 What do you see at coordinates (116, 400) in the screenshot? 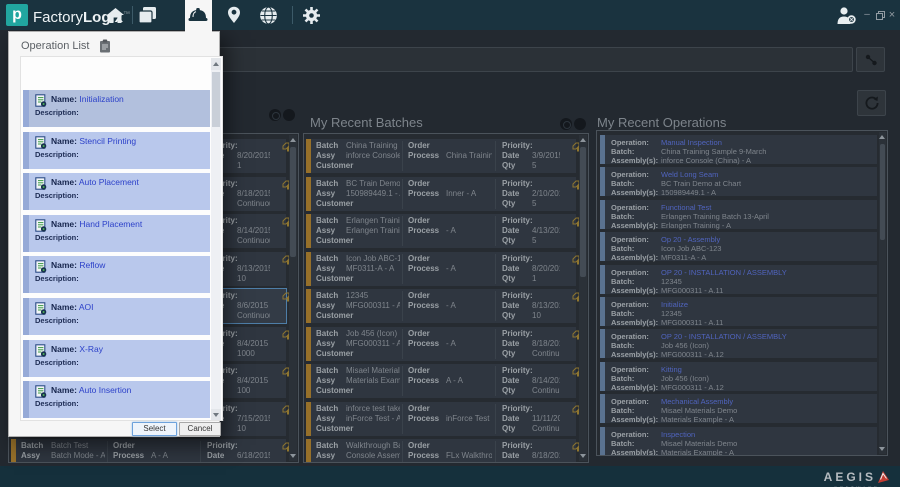
I see `operation-list-item: Name: Auto Insertion Description:` at bounding box center [116, 400].